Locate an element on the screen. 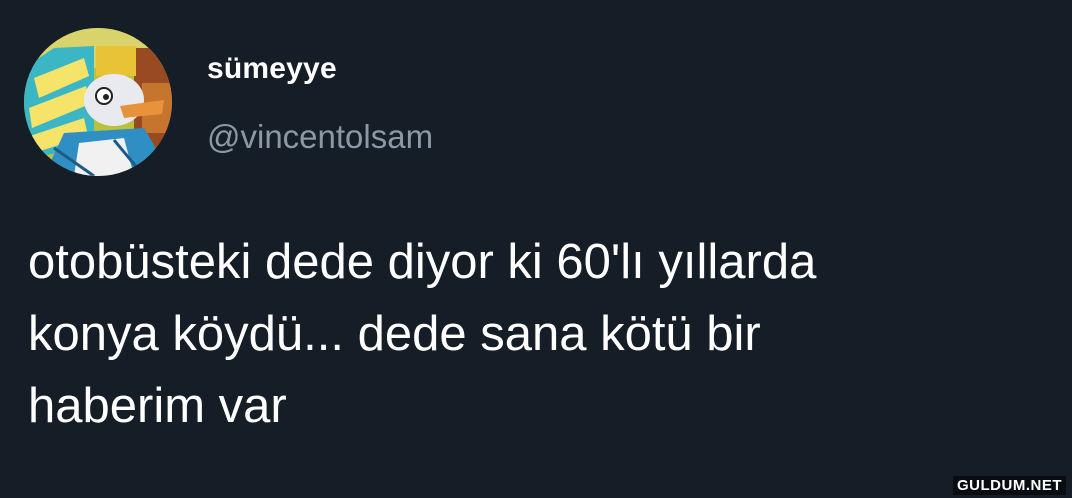 The height and width of the screenshot is (498, 1072). display-name: sümeyye is located at coordinates (272, 69).